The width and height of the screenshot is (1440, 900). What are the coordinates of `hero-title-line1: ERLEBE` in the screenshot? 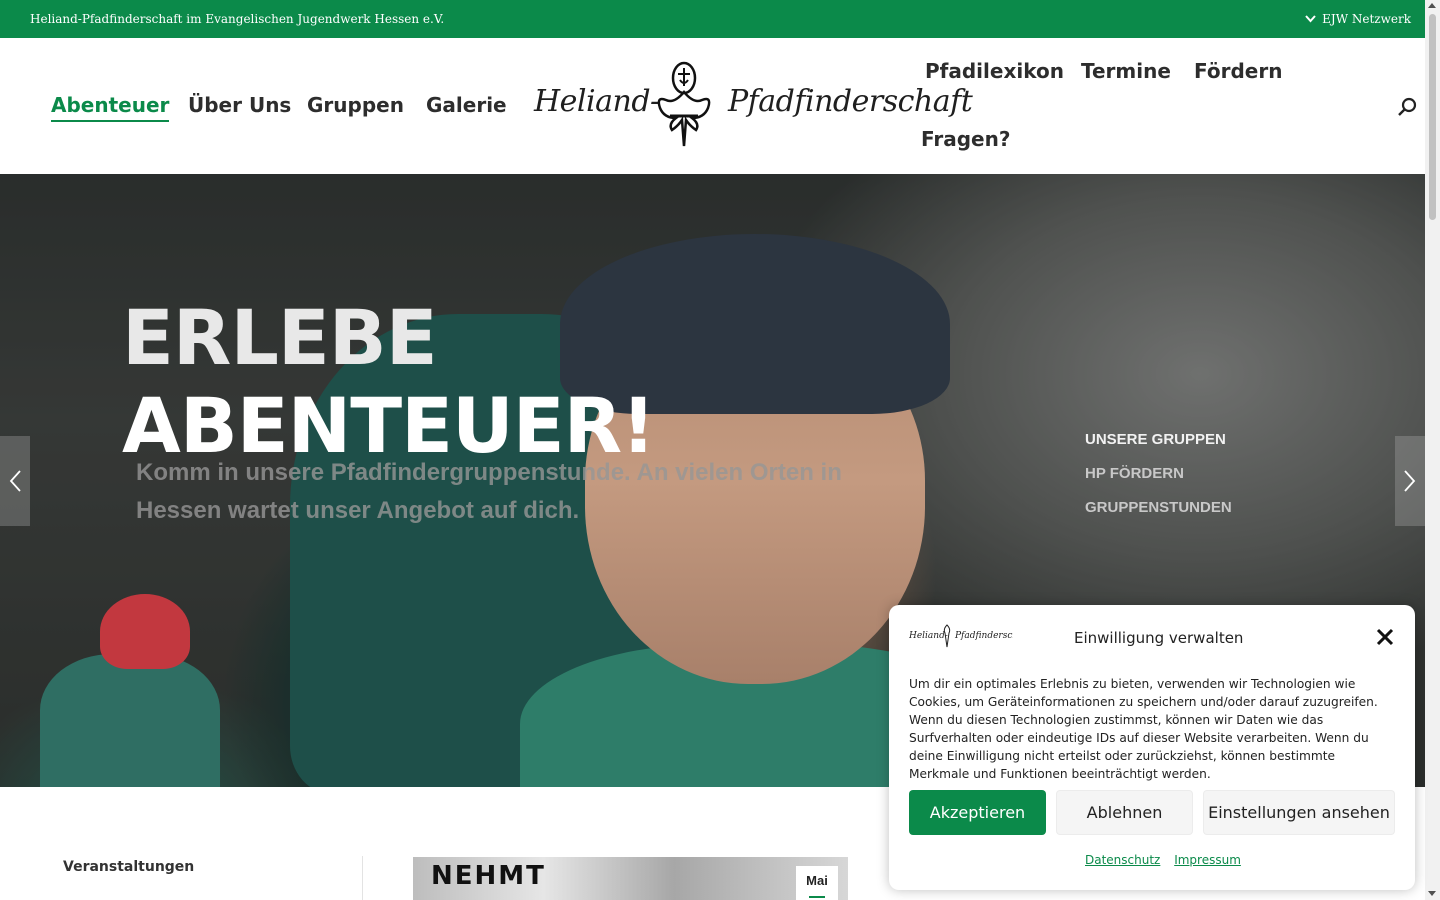 It's located at (280, 337).